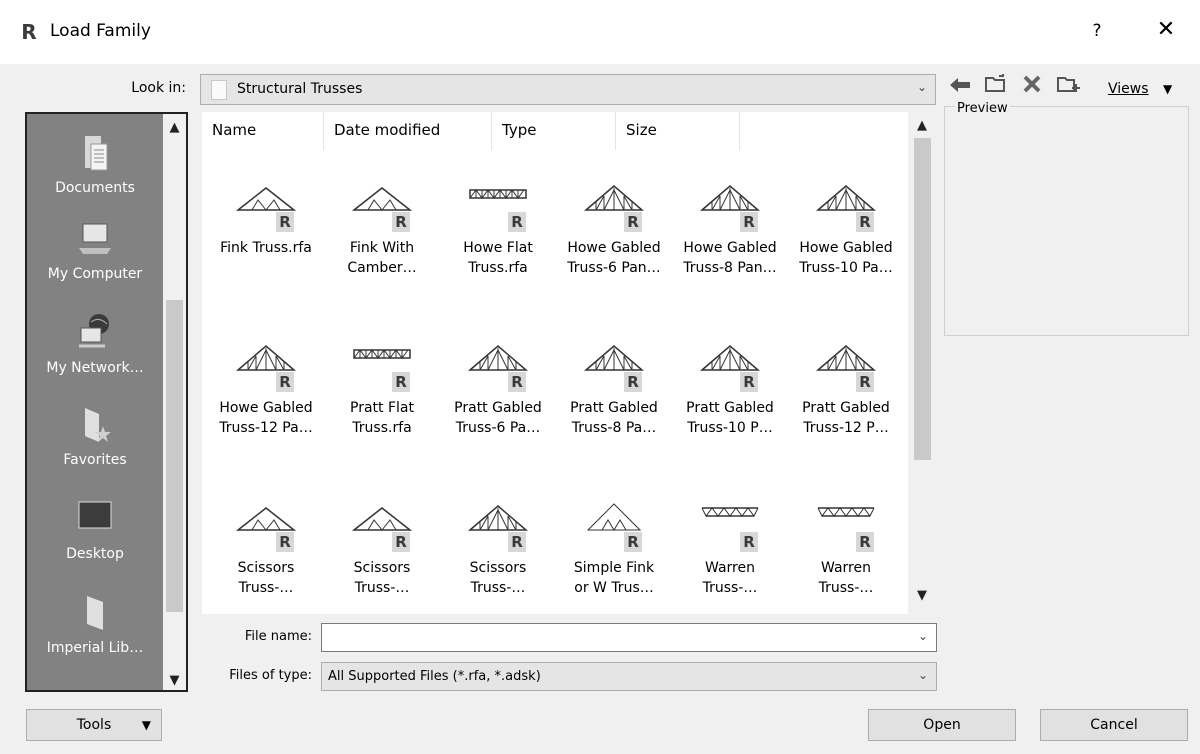  Describe the element at coordinates (568, 89) in the screenshot. I see `look-in-dropdown: Structural Trusses ⌄` at that location.